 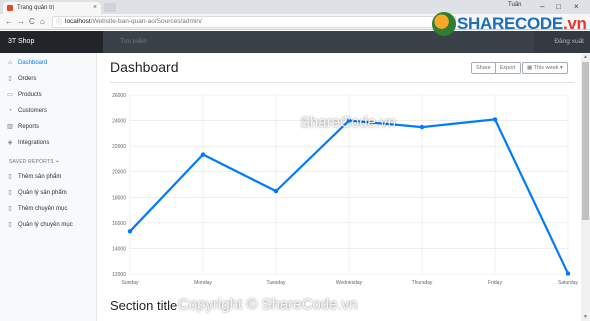 What do you see at coordinates (119, 224) in the screenshot?
I see `y-tick-label: 16000` at bounding box center [119, 224].